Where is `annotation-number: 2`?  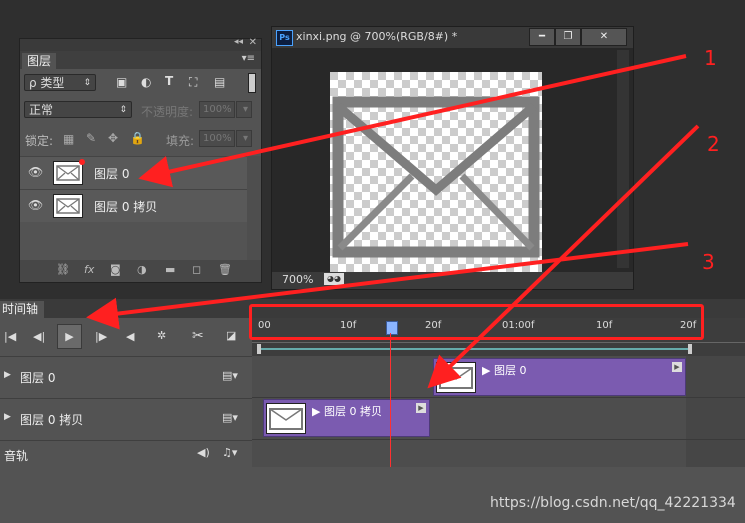
annotation-number: 2 is located at coordinates (713, 144).